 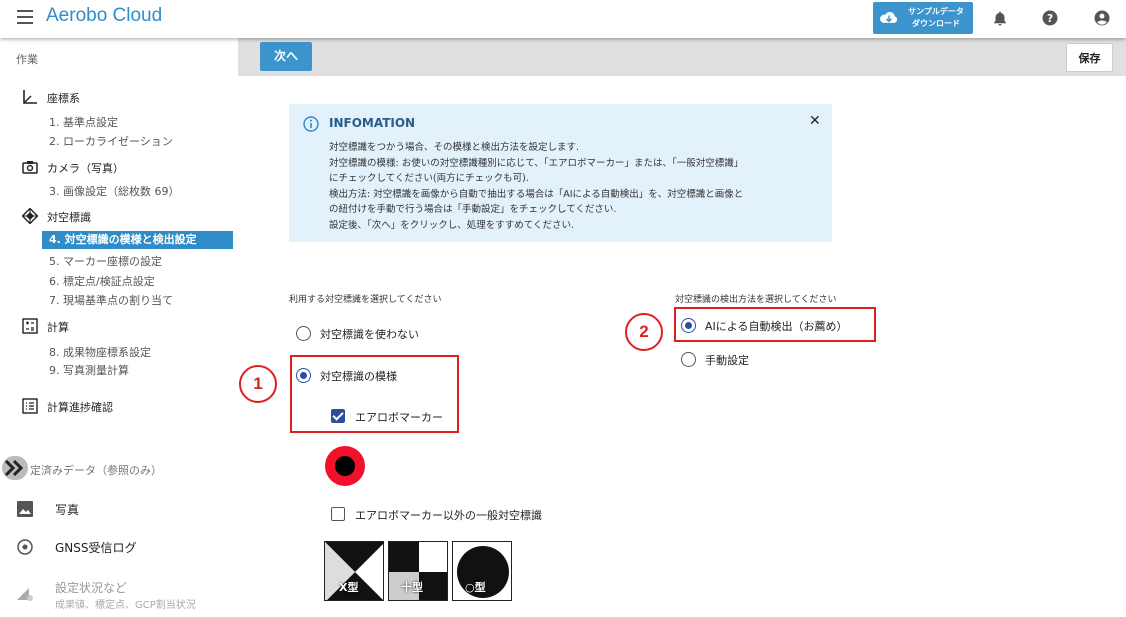 I want to click on info-title: INFOMATION, so click(x=372, y=123).